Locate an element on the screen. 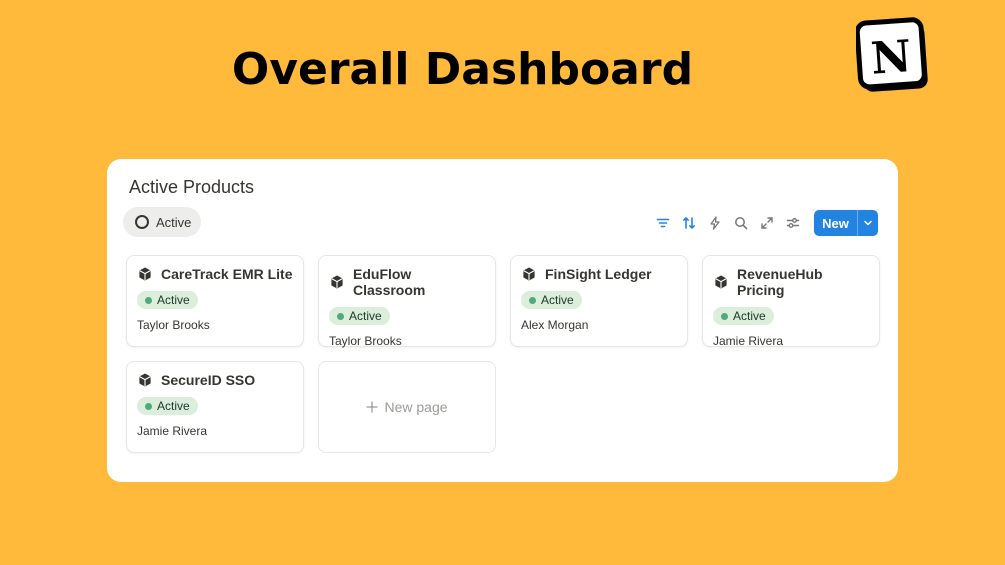 The height and width of the screenshot is (565, 1005). database-title: Active Products is located at coordinates (192, 187).